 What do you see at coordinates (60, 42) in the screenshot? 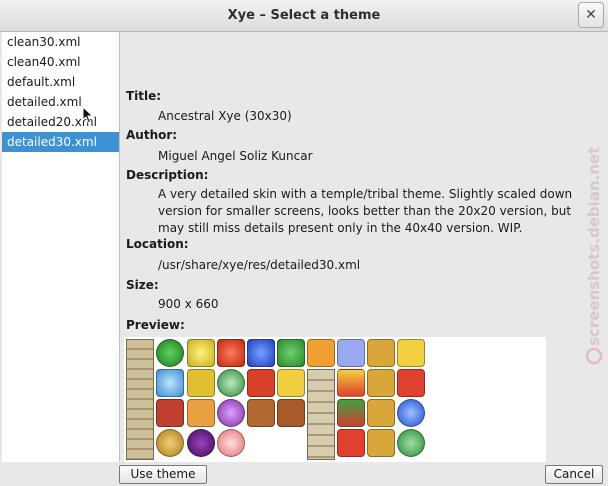
I see `theme-list-item: clean30.xml` at bounding box center [60, 42].